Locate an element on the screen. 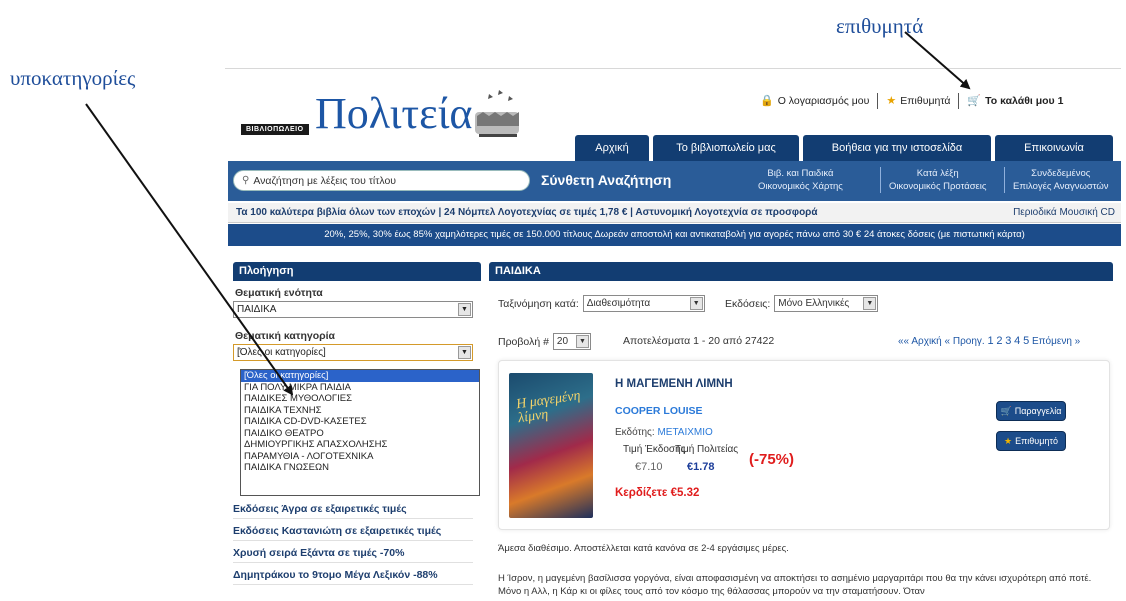 The width and height of the screenshot is (1126, 601). sort-select: Διαθεσιμότητα ▼ is located at coordinates (643, 303).